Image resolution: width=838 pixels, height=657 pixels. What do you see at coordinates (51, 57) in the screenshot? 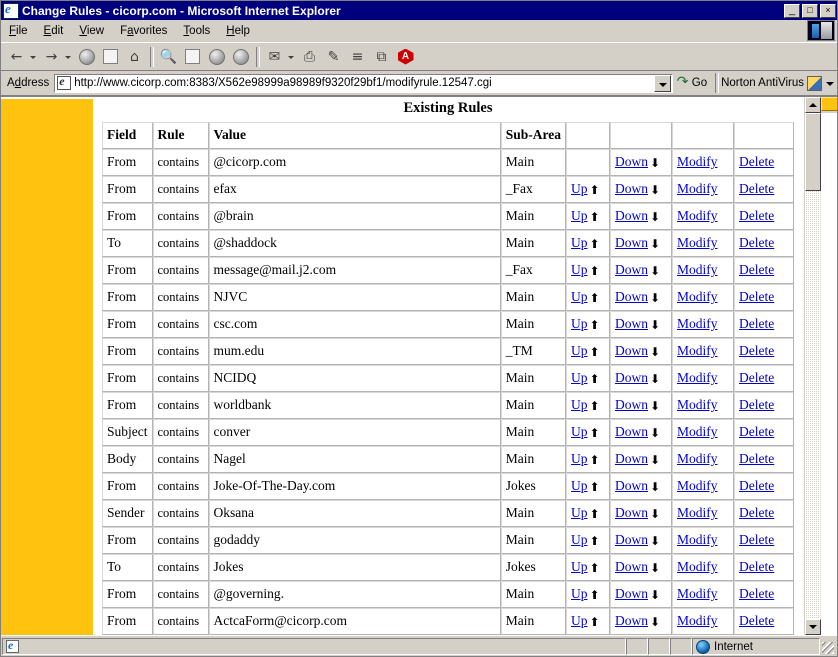
I see `forward-icon: →` at bounding box center [51, 57].